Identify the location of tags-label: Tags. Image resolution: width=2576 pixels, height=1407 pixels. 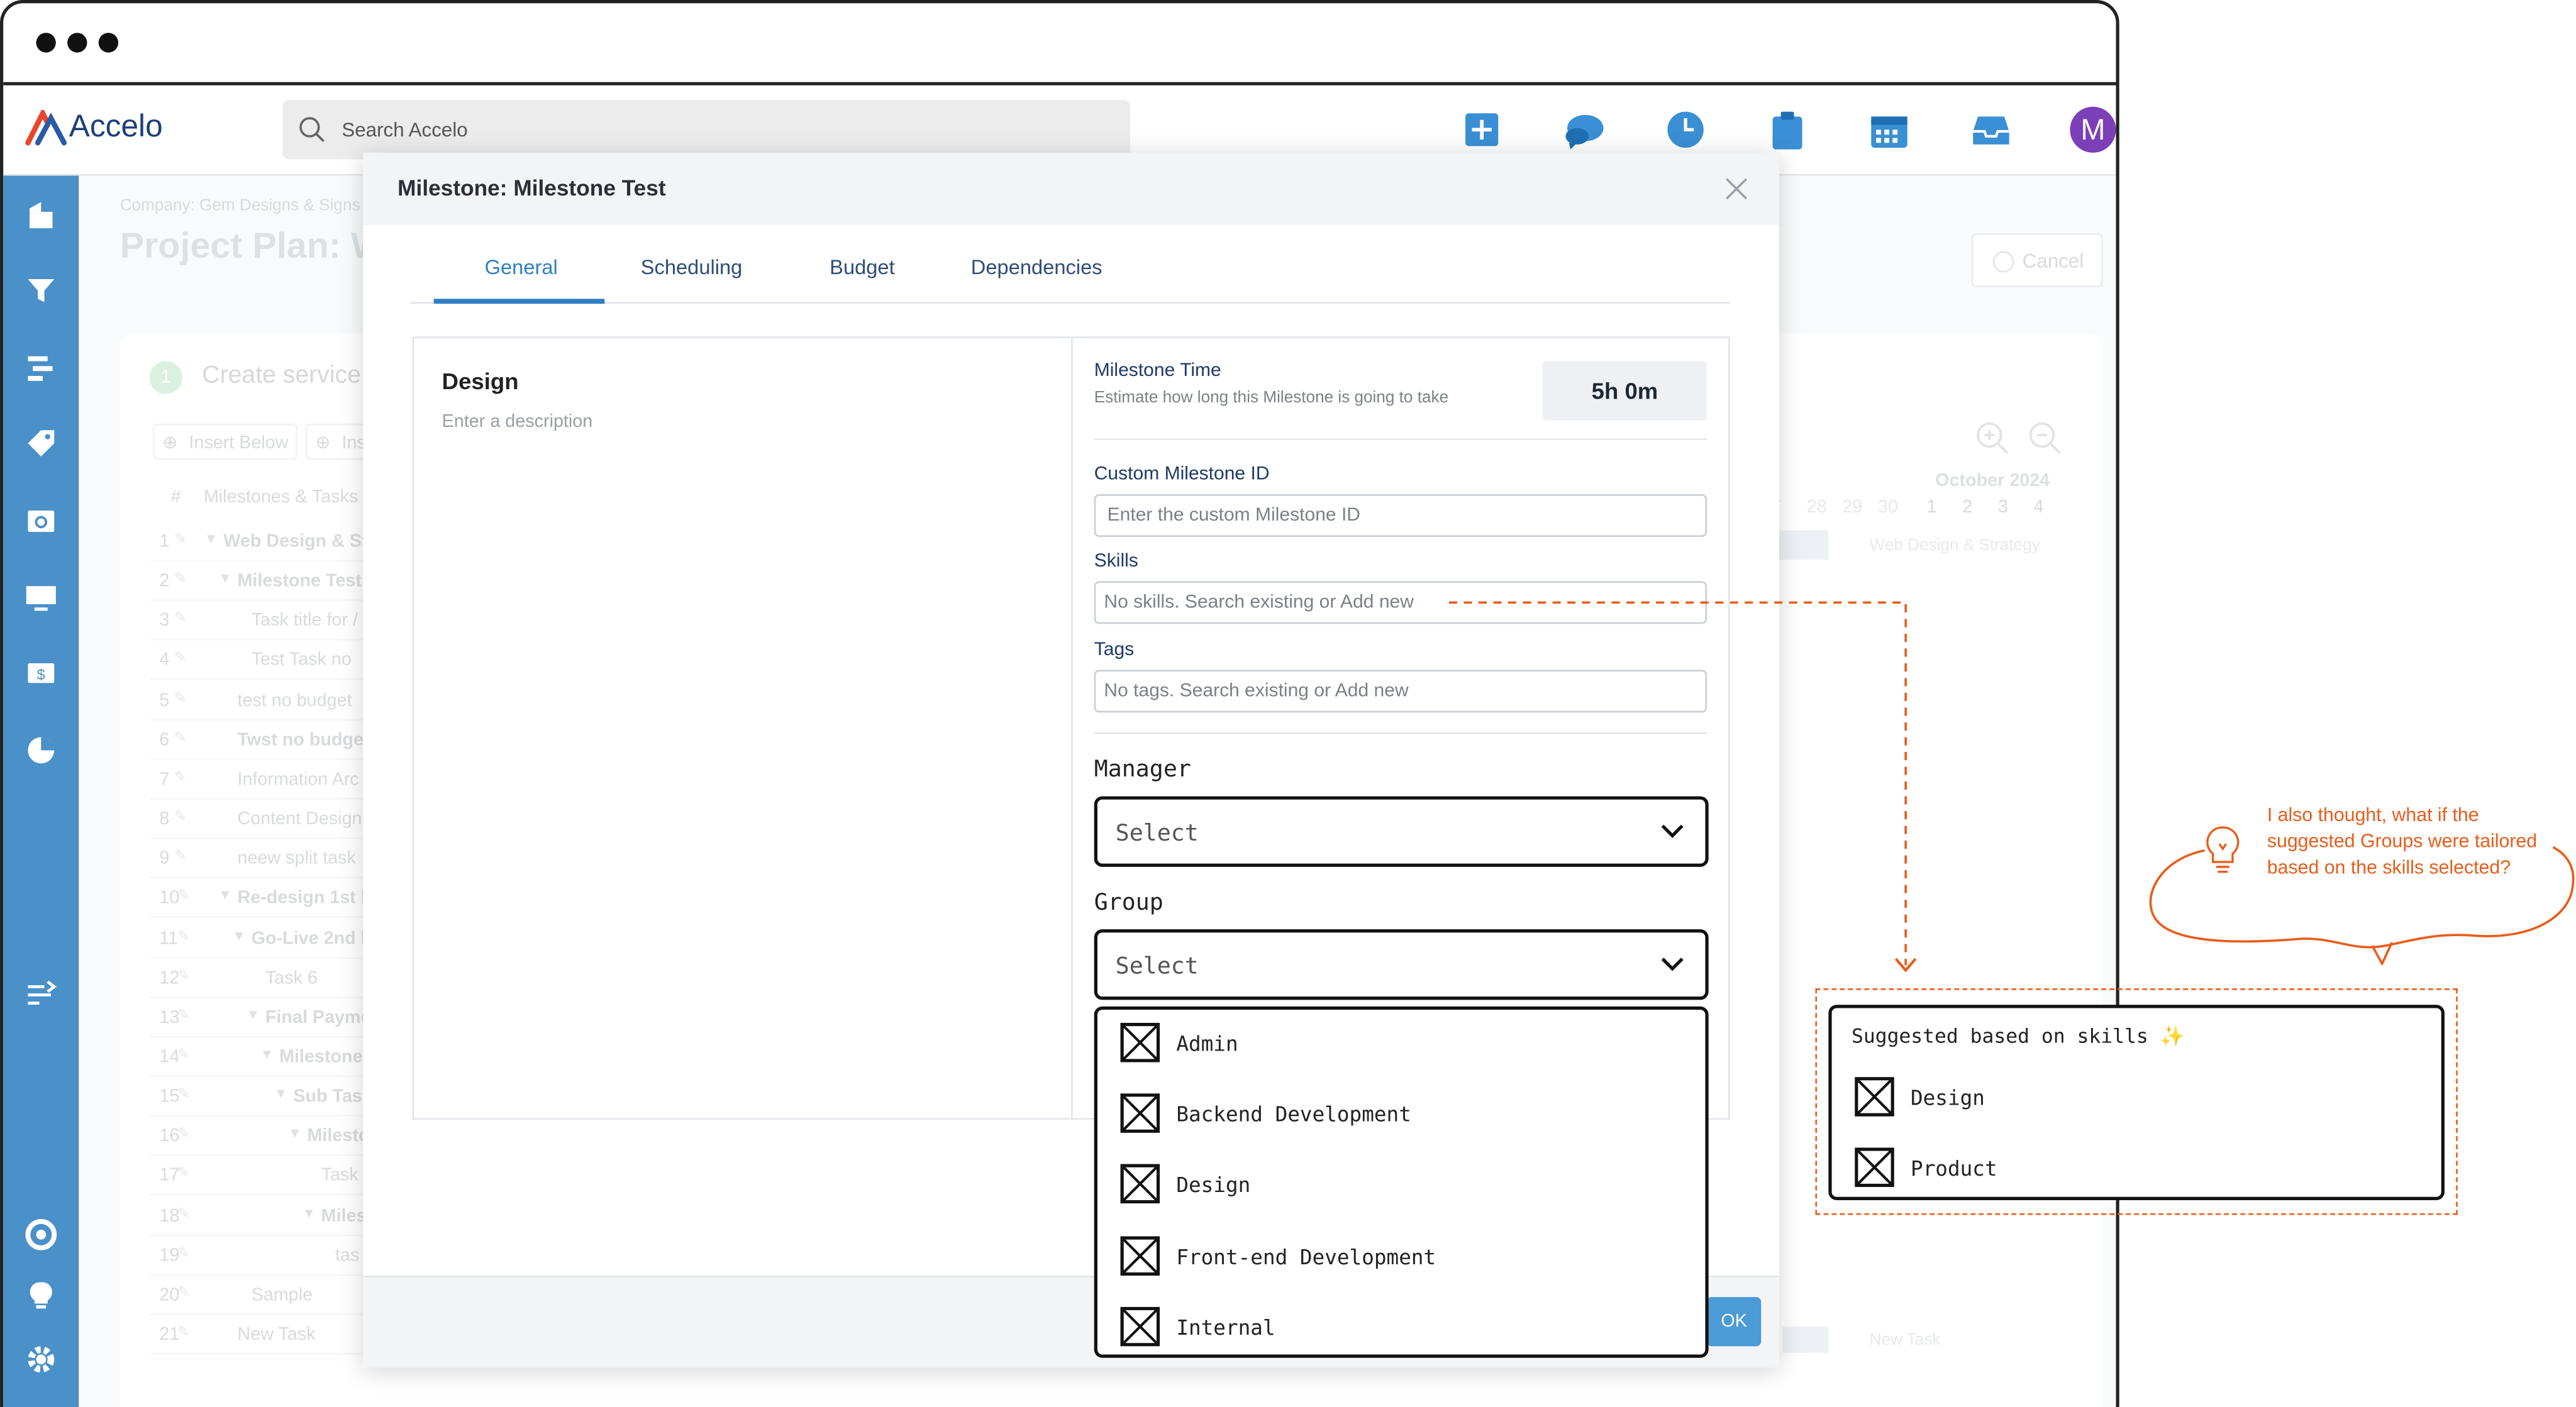
(1114, 650).